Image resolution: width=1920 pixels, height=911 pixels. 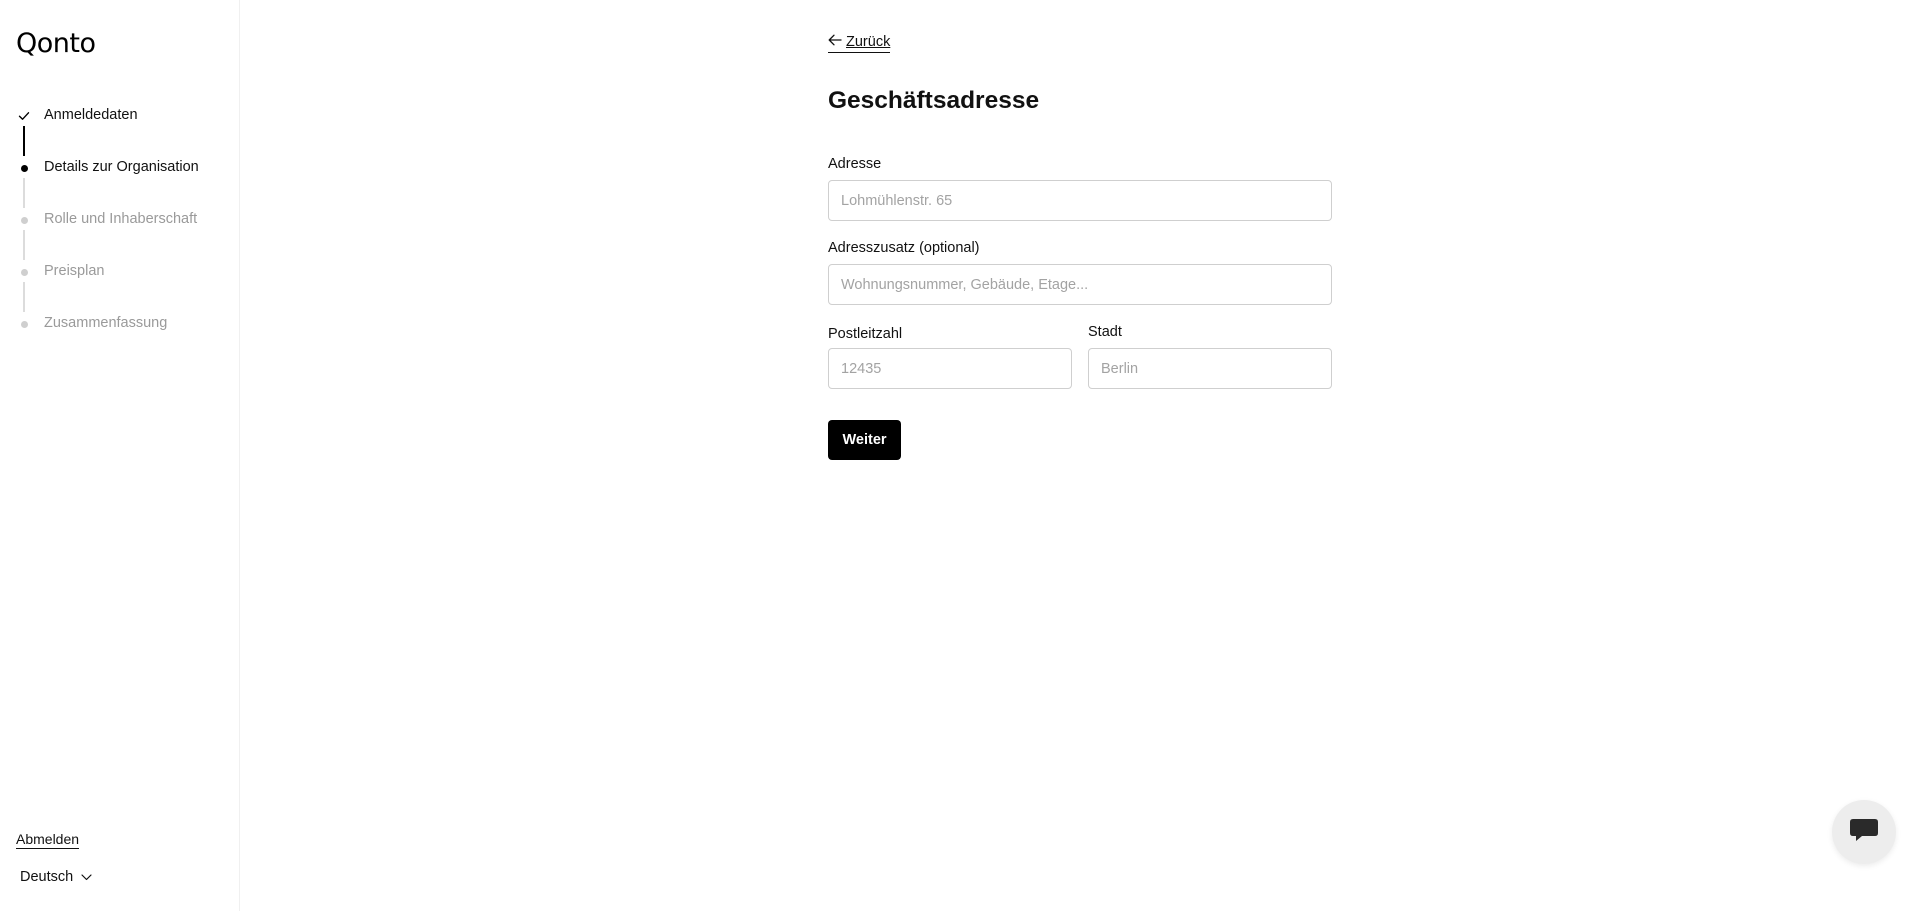 What do you see at coordinates (121, 167) in the screenshot?
I see `step-label: Details zur Organisation` at bounding box center [121, 167].